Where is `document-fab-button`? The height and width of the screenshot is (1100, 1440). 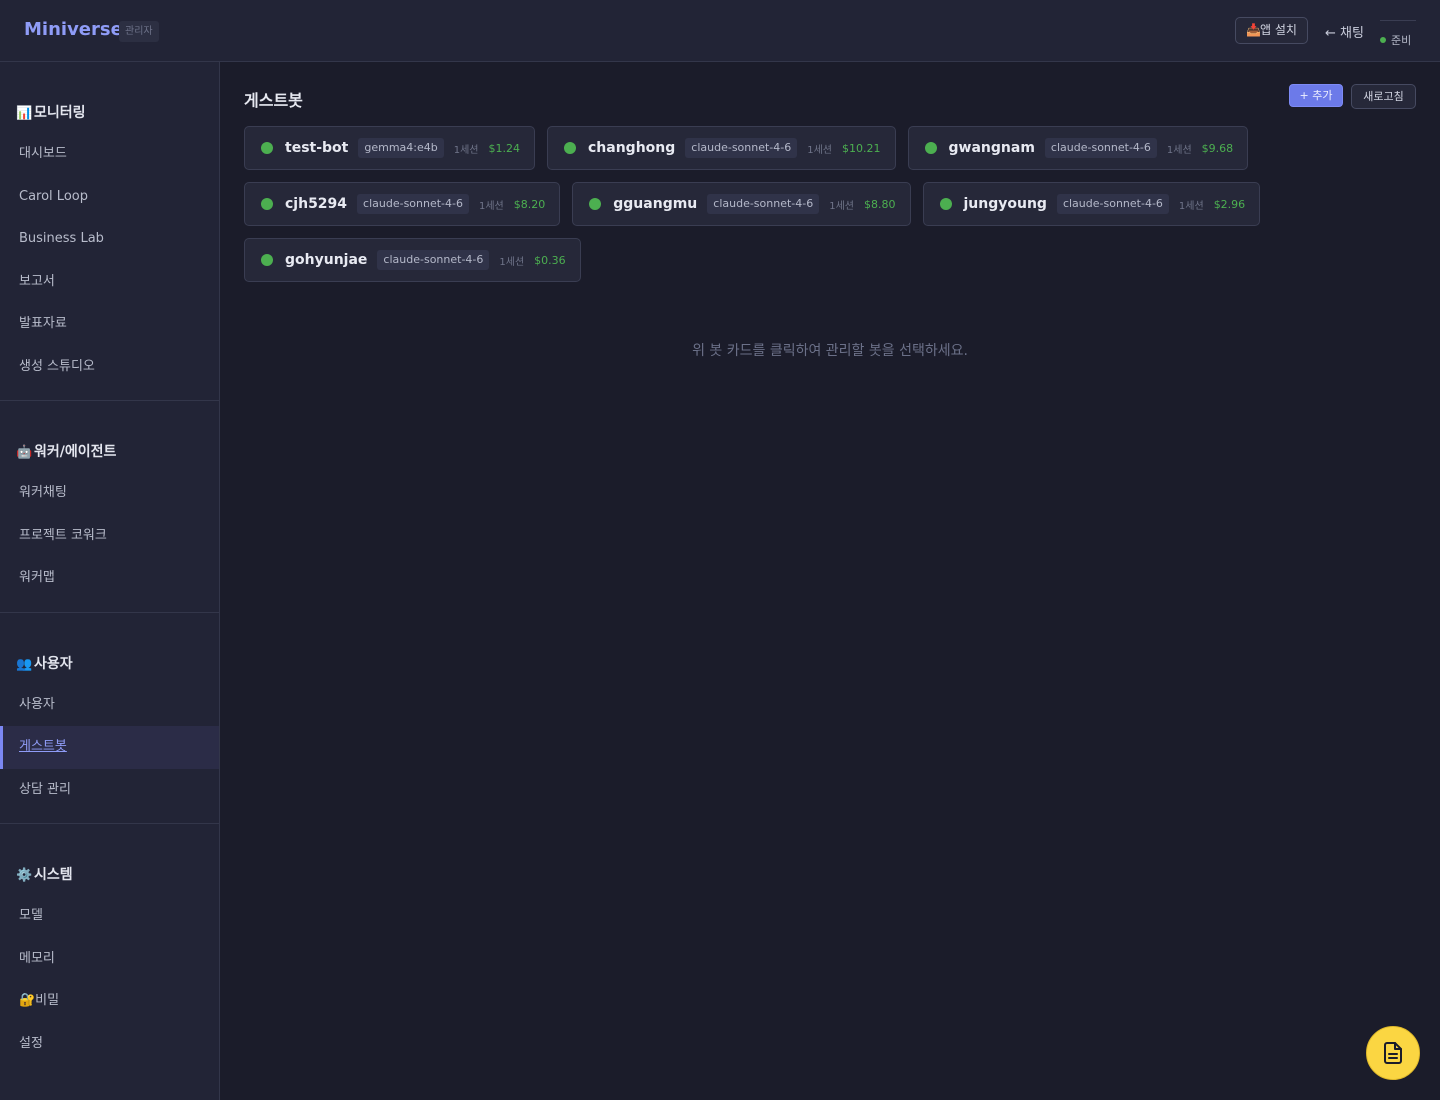
document-fab-button is located at coordinates (1393, 1053).